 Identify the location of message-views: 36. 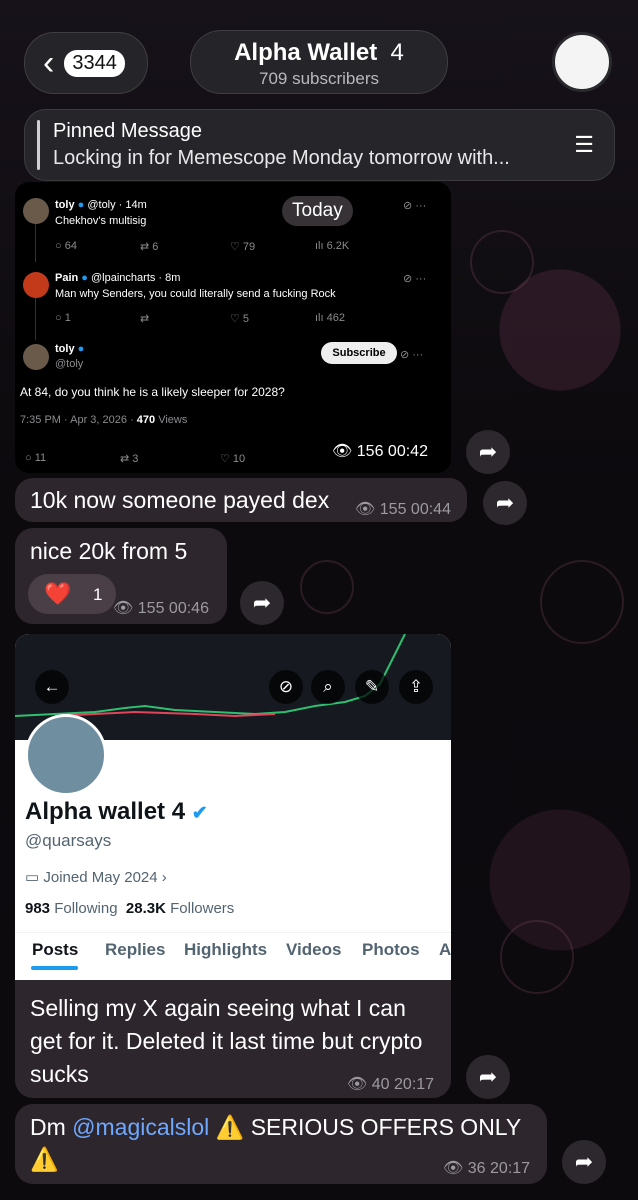
(476, 1168).